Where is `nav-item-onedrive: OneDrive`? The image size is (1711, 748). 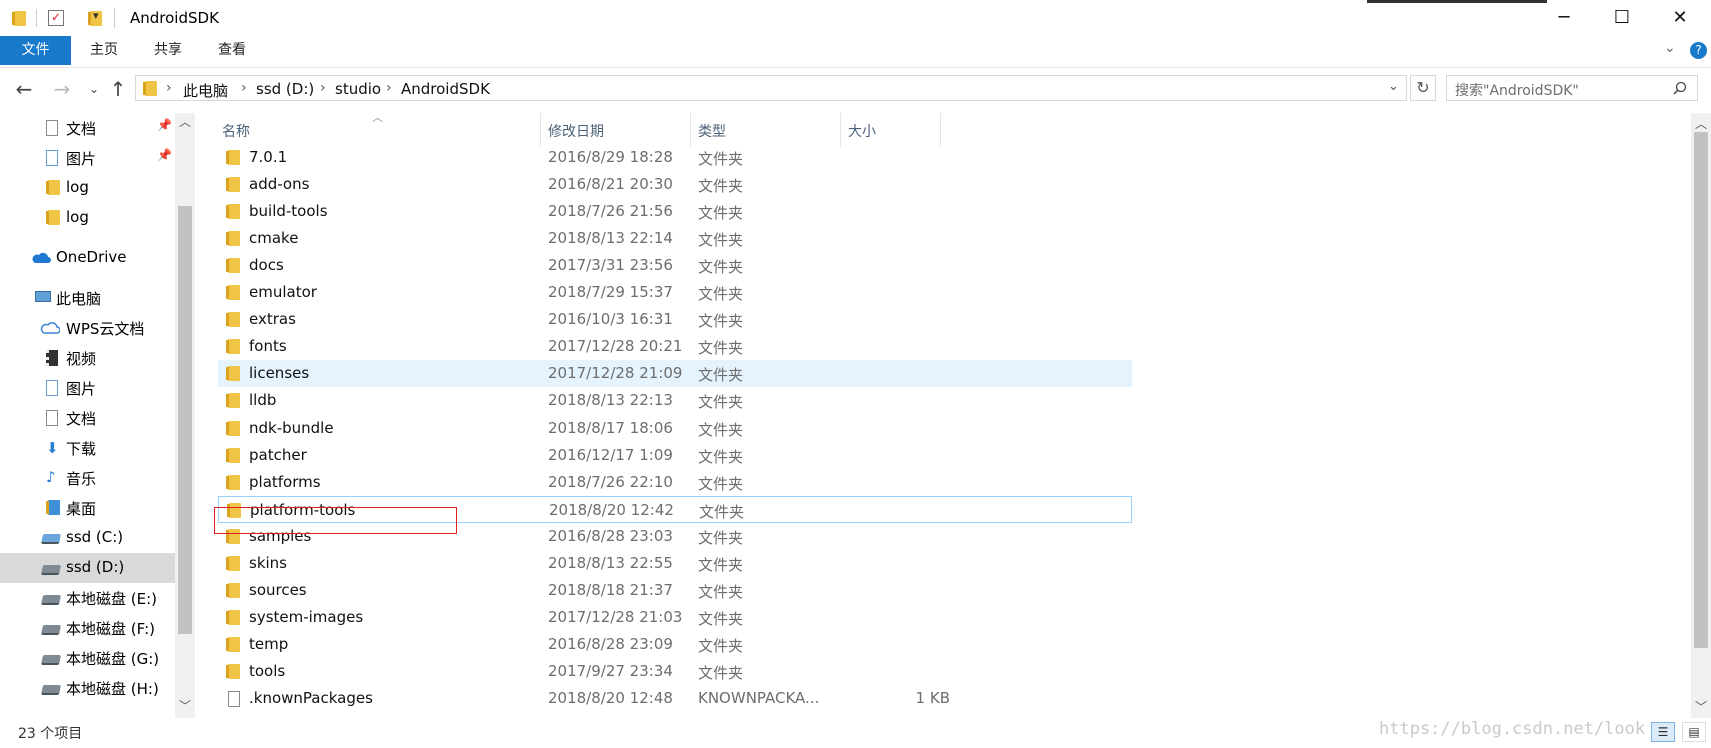 nav-item-onedrive: OneDrive is located at coordinates (87, 258).